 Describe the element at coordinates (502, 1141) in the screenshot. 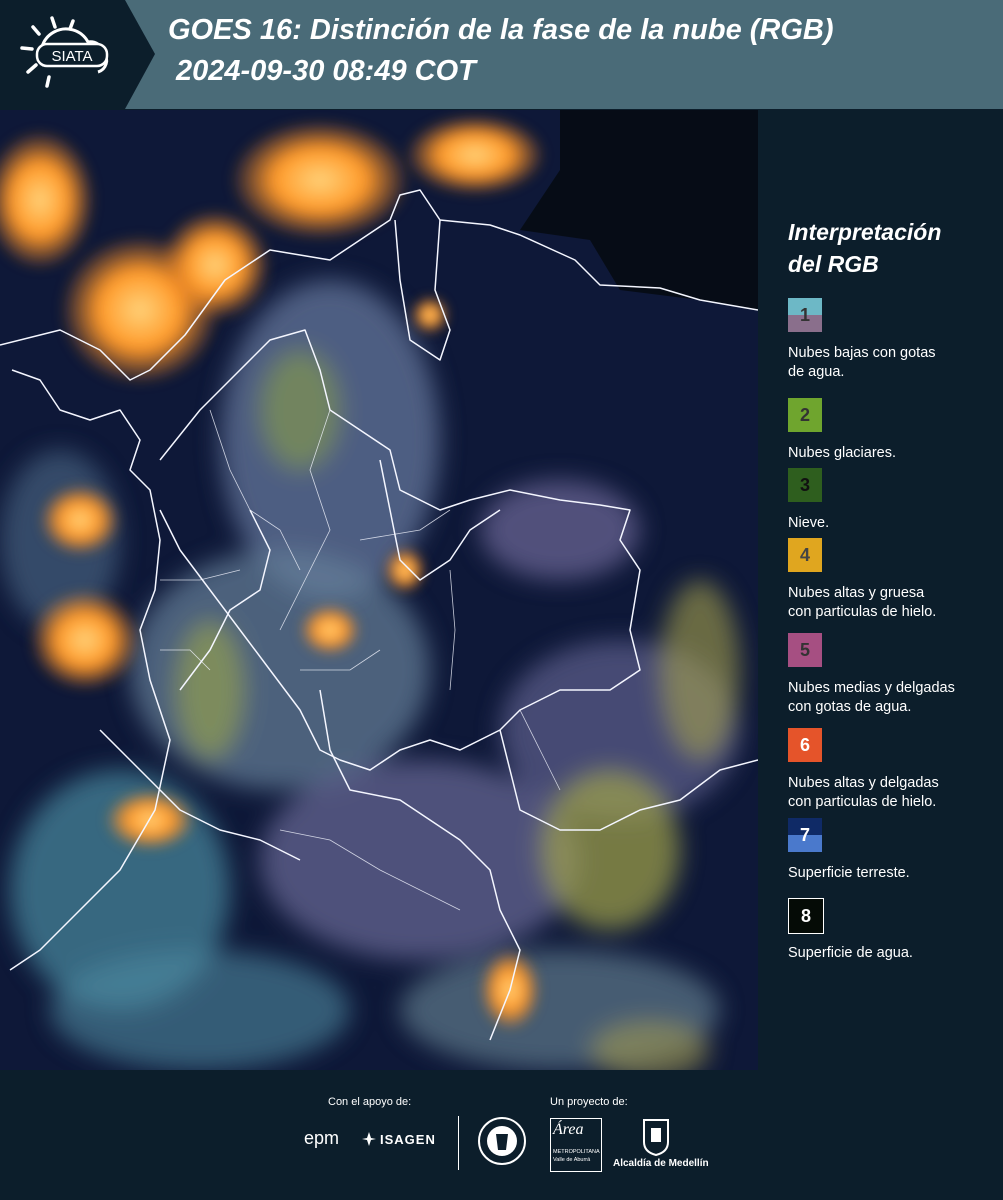

I see `seal-icon` at that location.